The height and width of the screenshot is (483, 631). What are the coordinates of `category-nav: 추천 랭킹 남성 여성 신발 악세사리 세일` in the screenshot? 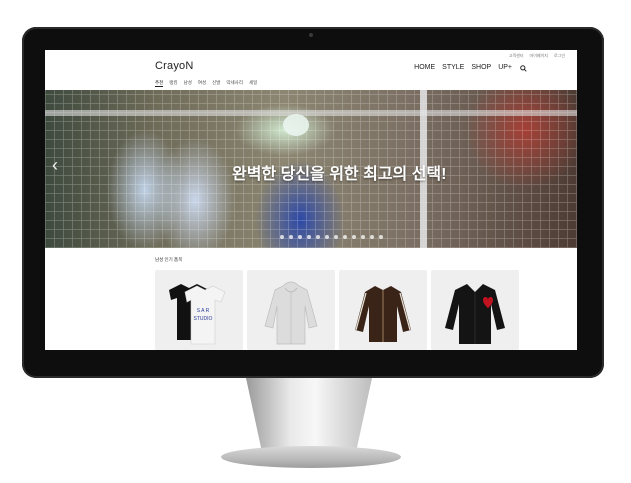 It's located at (206, 83).